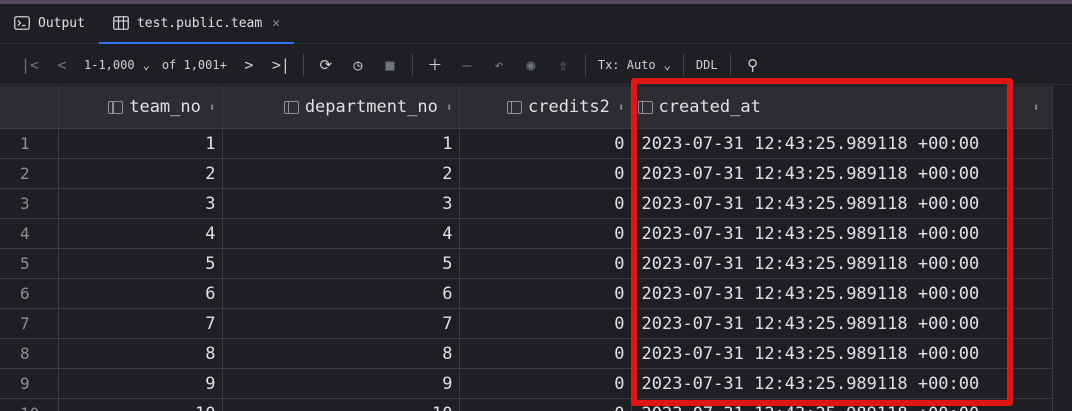 The image size is (1072, 411). Describe the element at coordinates (194, 64) in the screenshot. I see `row-total-label: of 1,001+` at that location.